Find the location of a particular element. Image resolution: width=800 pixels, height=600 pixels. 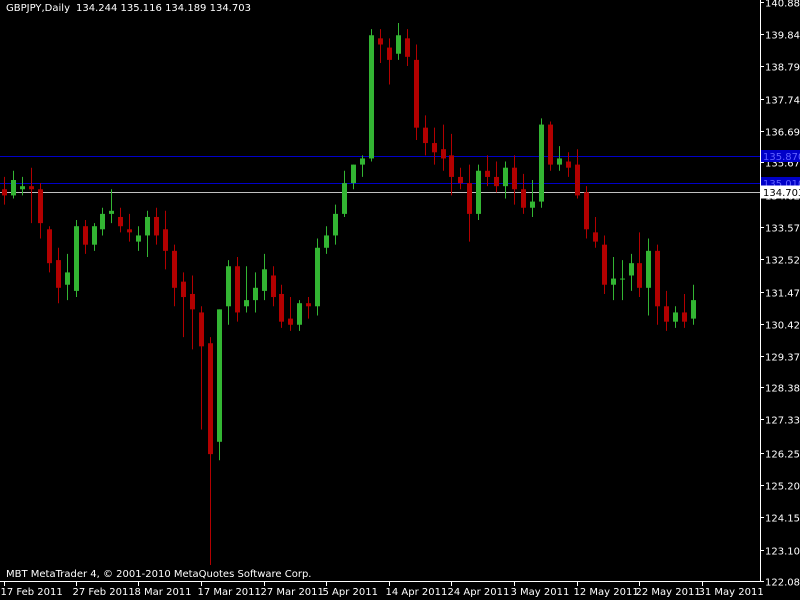

horizontal-lines is located at coordinates (380, 174).